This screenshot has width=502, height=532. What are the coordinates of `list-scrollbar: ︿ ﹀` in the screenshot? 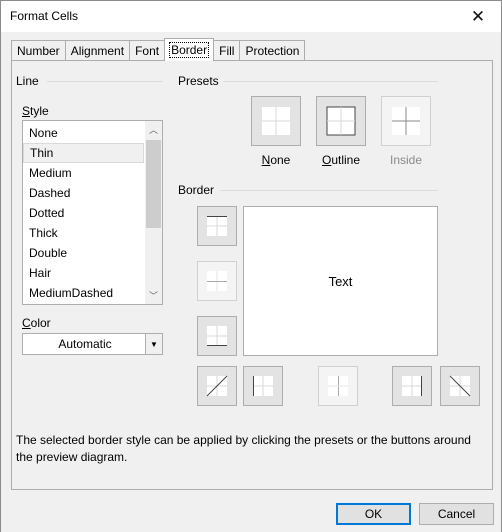 It's located at (153, 212).